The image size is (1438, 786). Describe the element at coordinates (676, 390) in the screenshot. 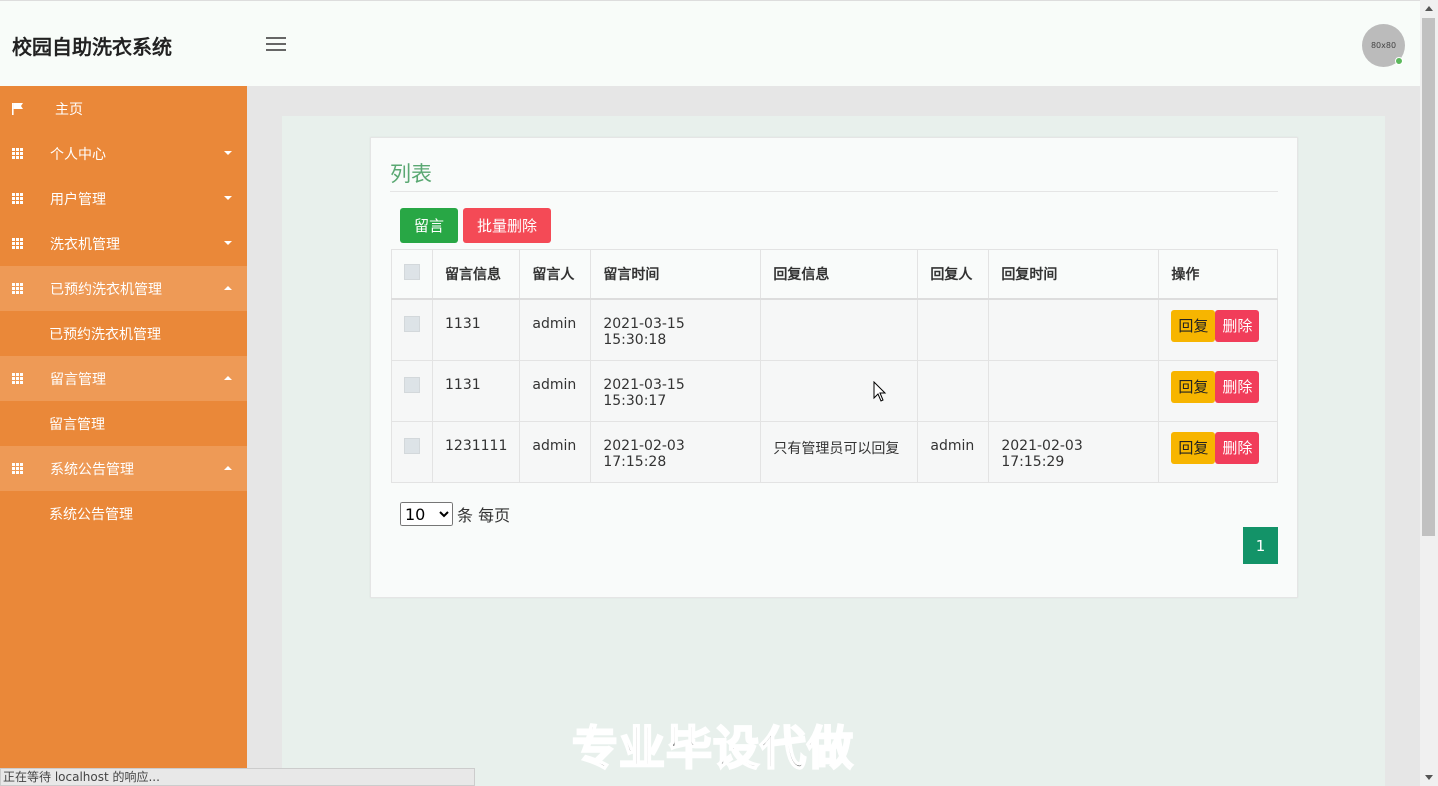

I see `cell-time: 2021-03-15 15:30:17` at that location.